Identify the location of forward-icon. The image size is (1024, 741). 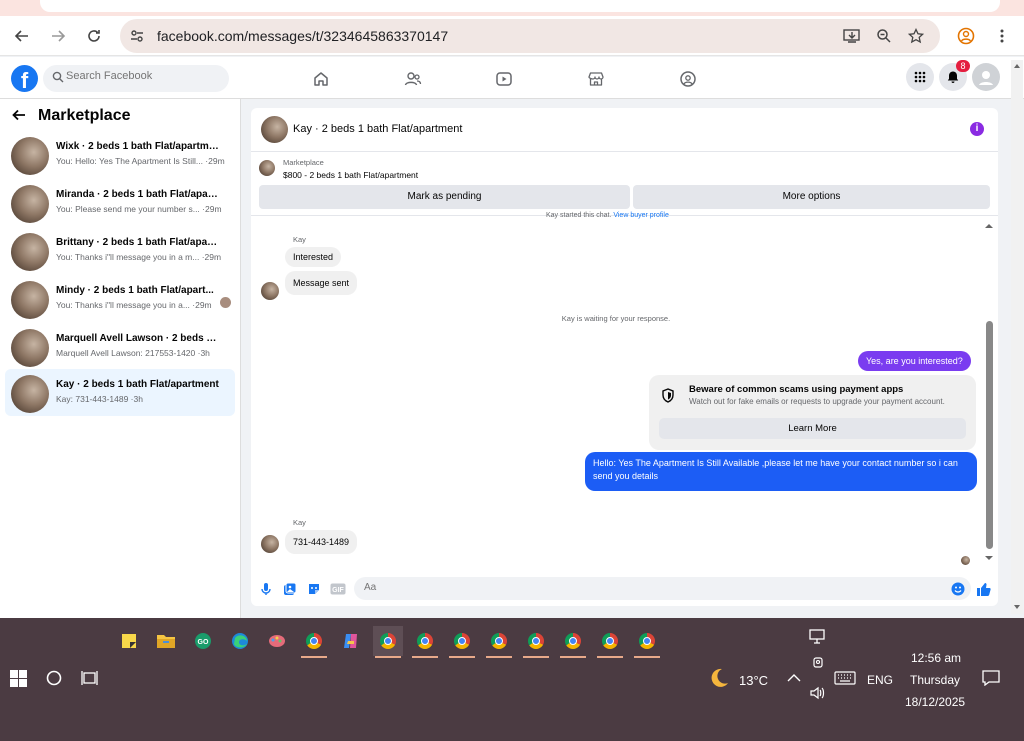
(58, 36).